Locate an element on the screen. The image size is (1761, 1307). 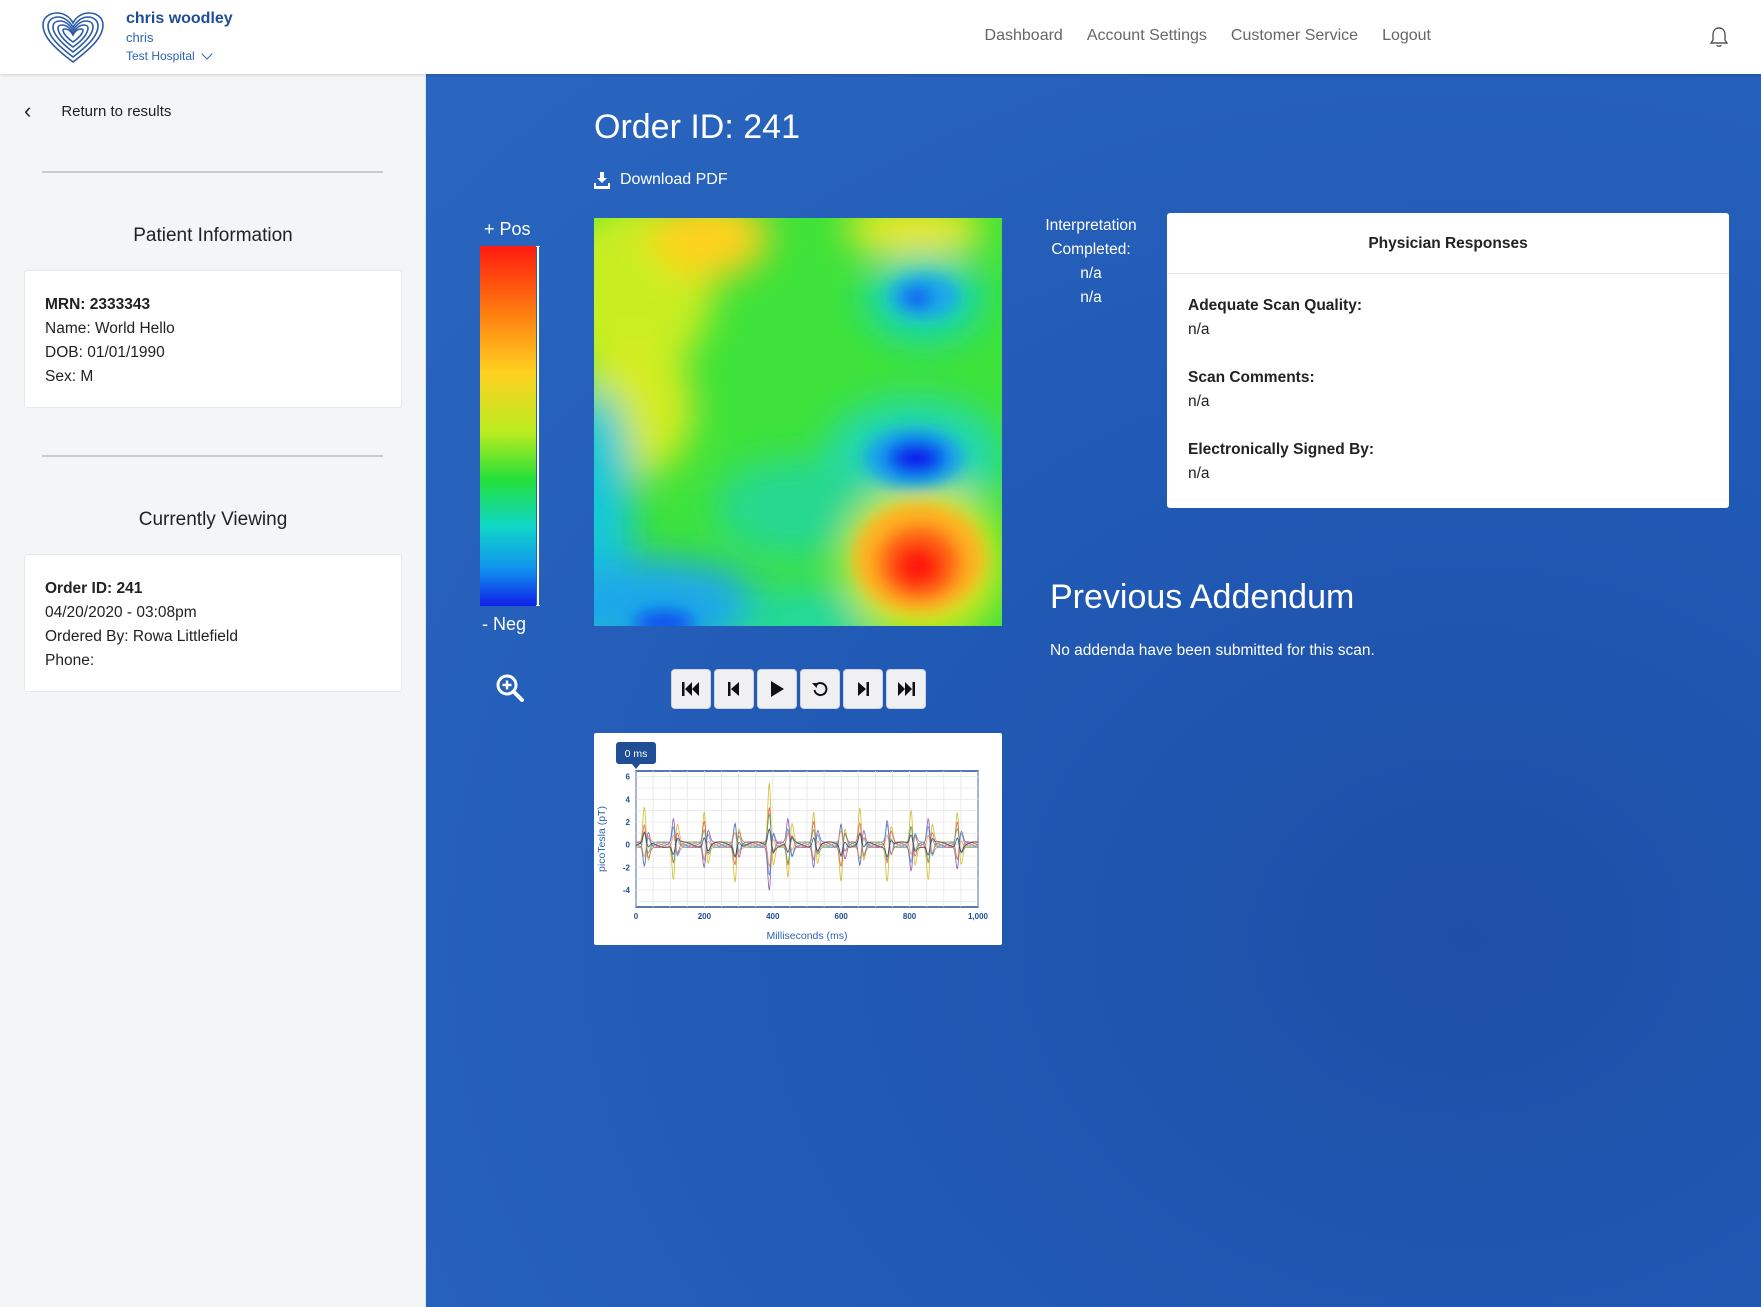
x-tick-label: 200 is located at coordinates (705, 916).